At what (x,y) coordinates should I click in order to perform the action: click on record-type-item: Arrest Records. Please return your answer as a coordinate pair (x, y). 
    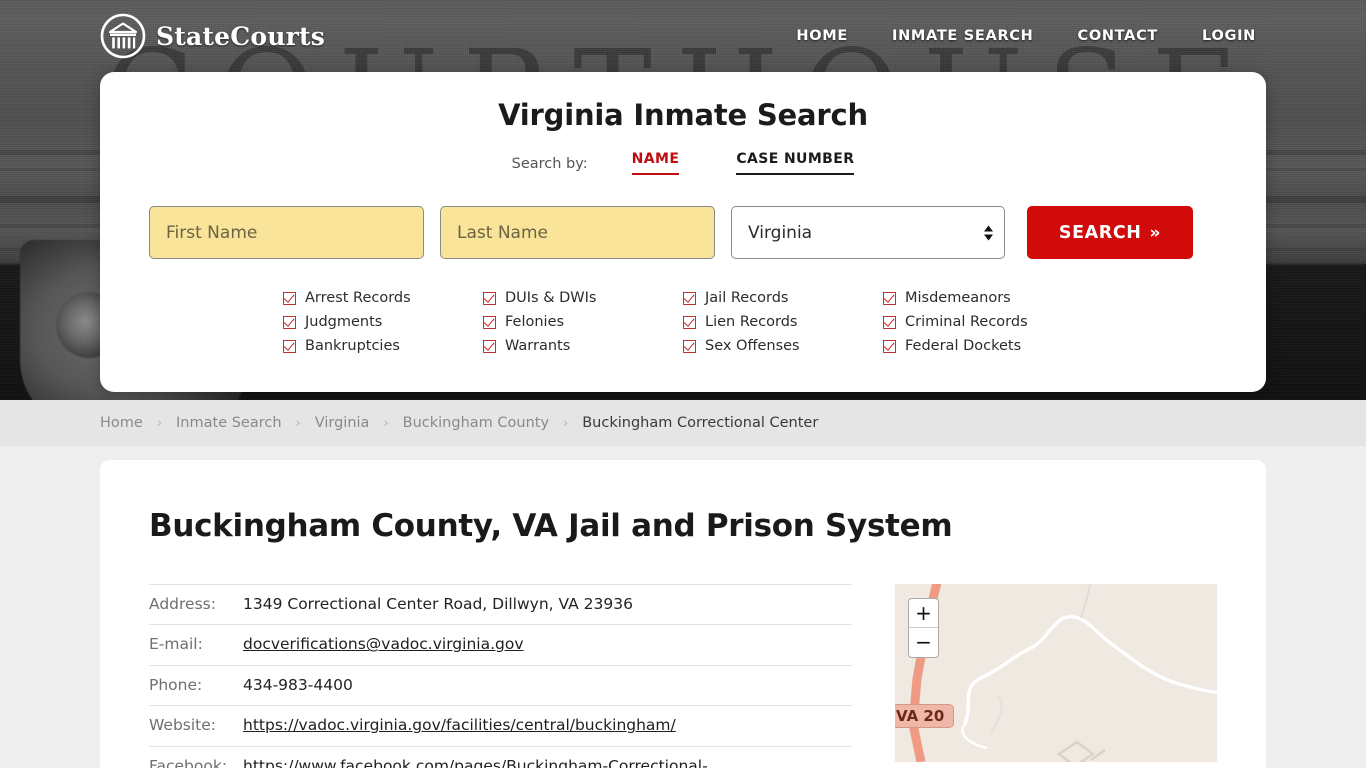
    Looking at the image, I should click on (383, 298).